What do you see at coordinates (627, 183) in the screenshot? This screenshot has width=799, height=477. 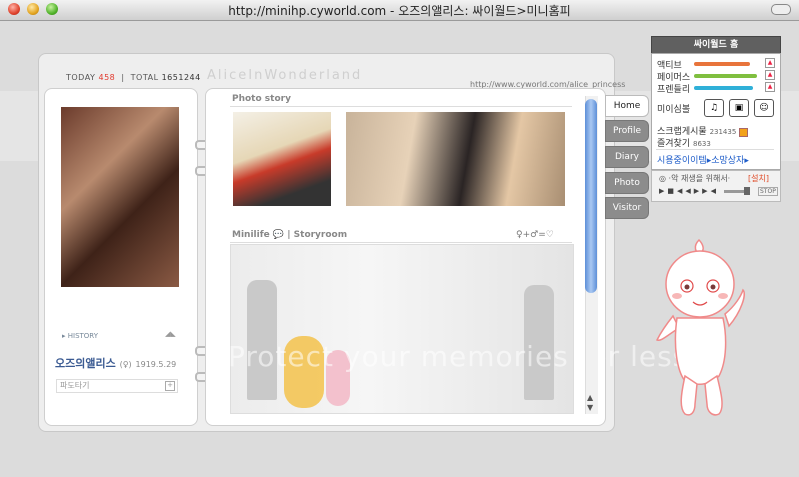 I see `tab-photo: Photo` at bounding box center [627, 183].